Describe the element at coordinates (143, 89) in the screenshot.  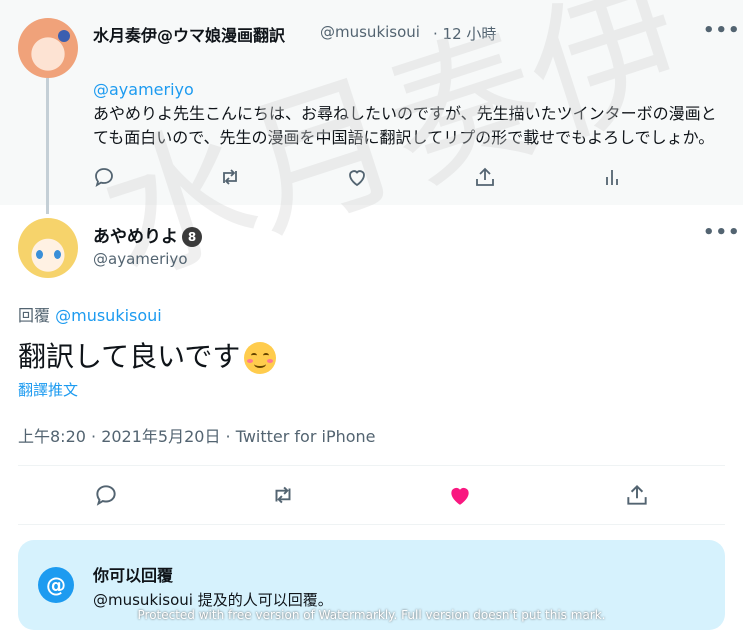
I see `mention-link: @ayameriyo` at that location.